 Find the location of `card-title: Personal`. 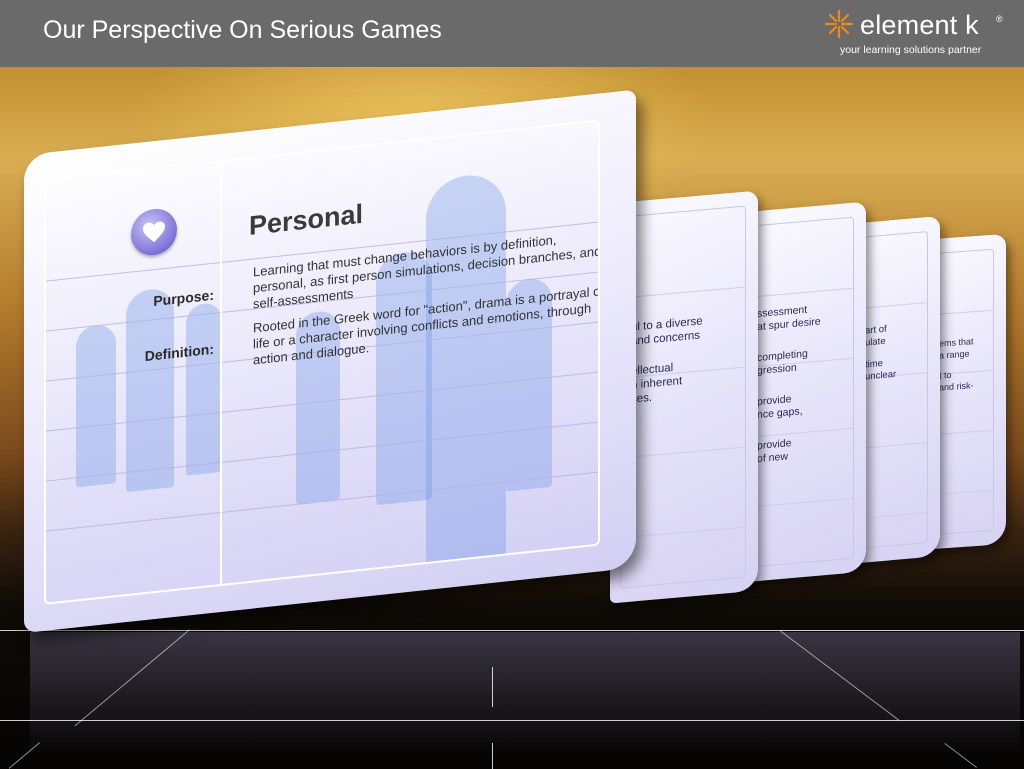

card-title: Personal is located at coordinates (306, 219).